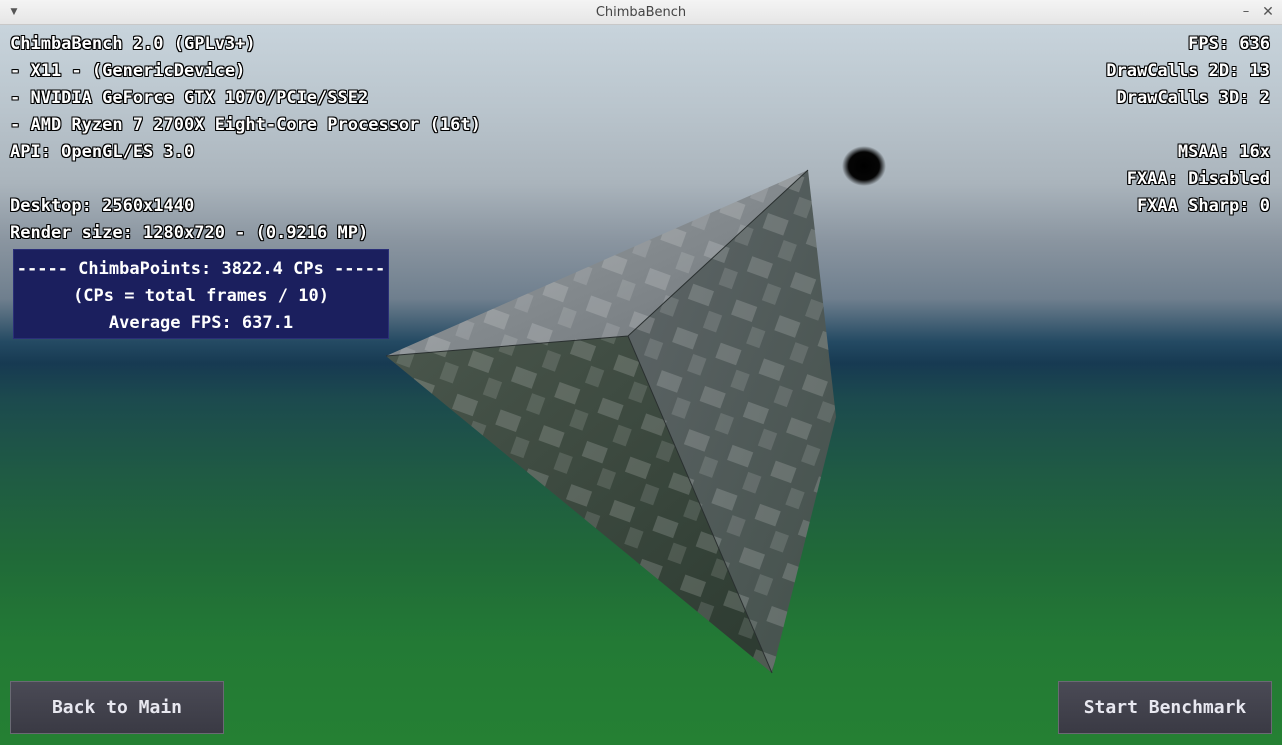 This screenshot has height=745, width=1282. I want to click on hud-platform: - X11 - (GenericDevice), so click(128, 71).